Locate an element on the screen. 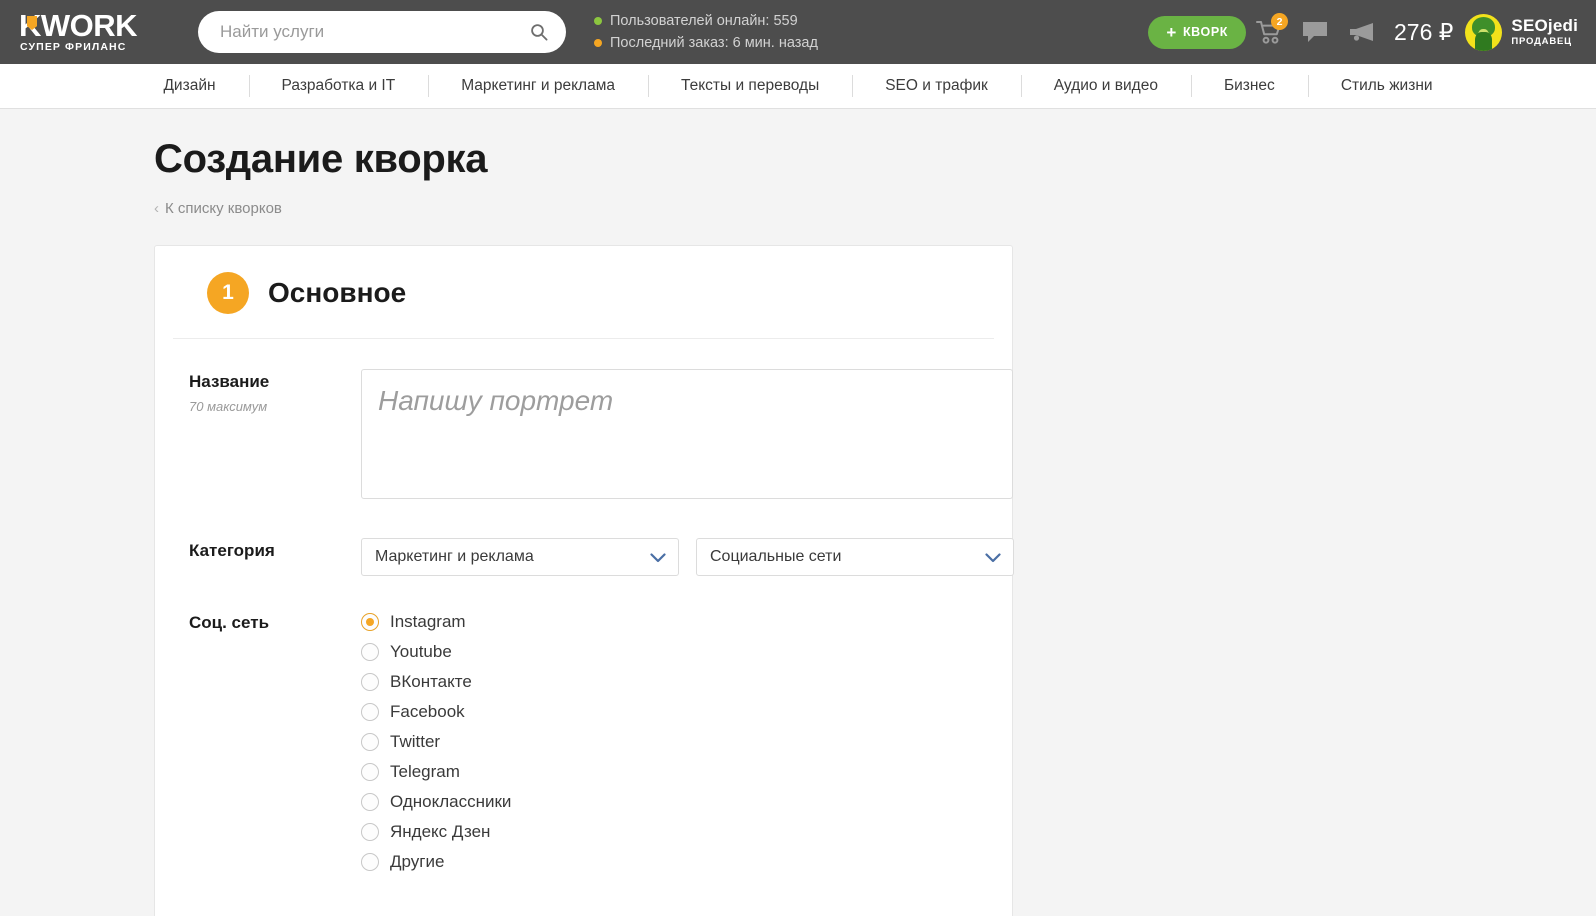 The width and height of the screenshot is (1596, 916). user-menu: SEOjedi ПРОДАВЕЦ is located at coordinates (1544, 32).